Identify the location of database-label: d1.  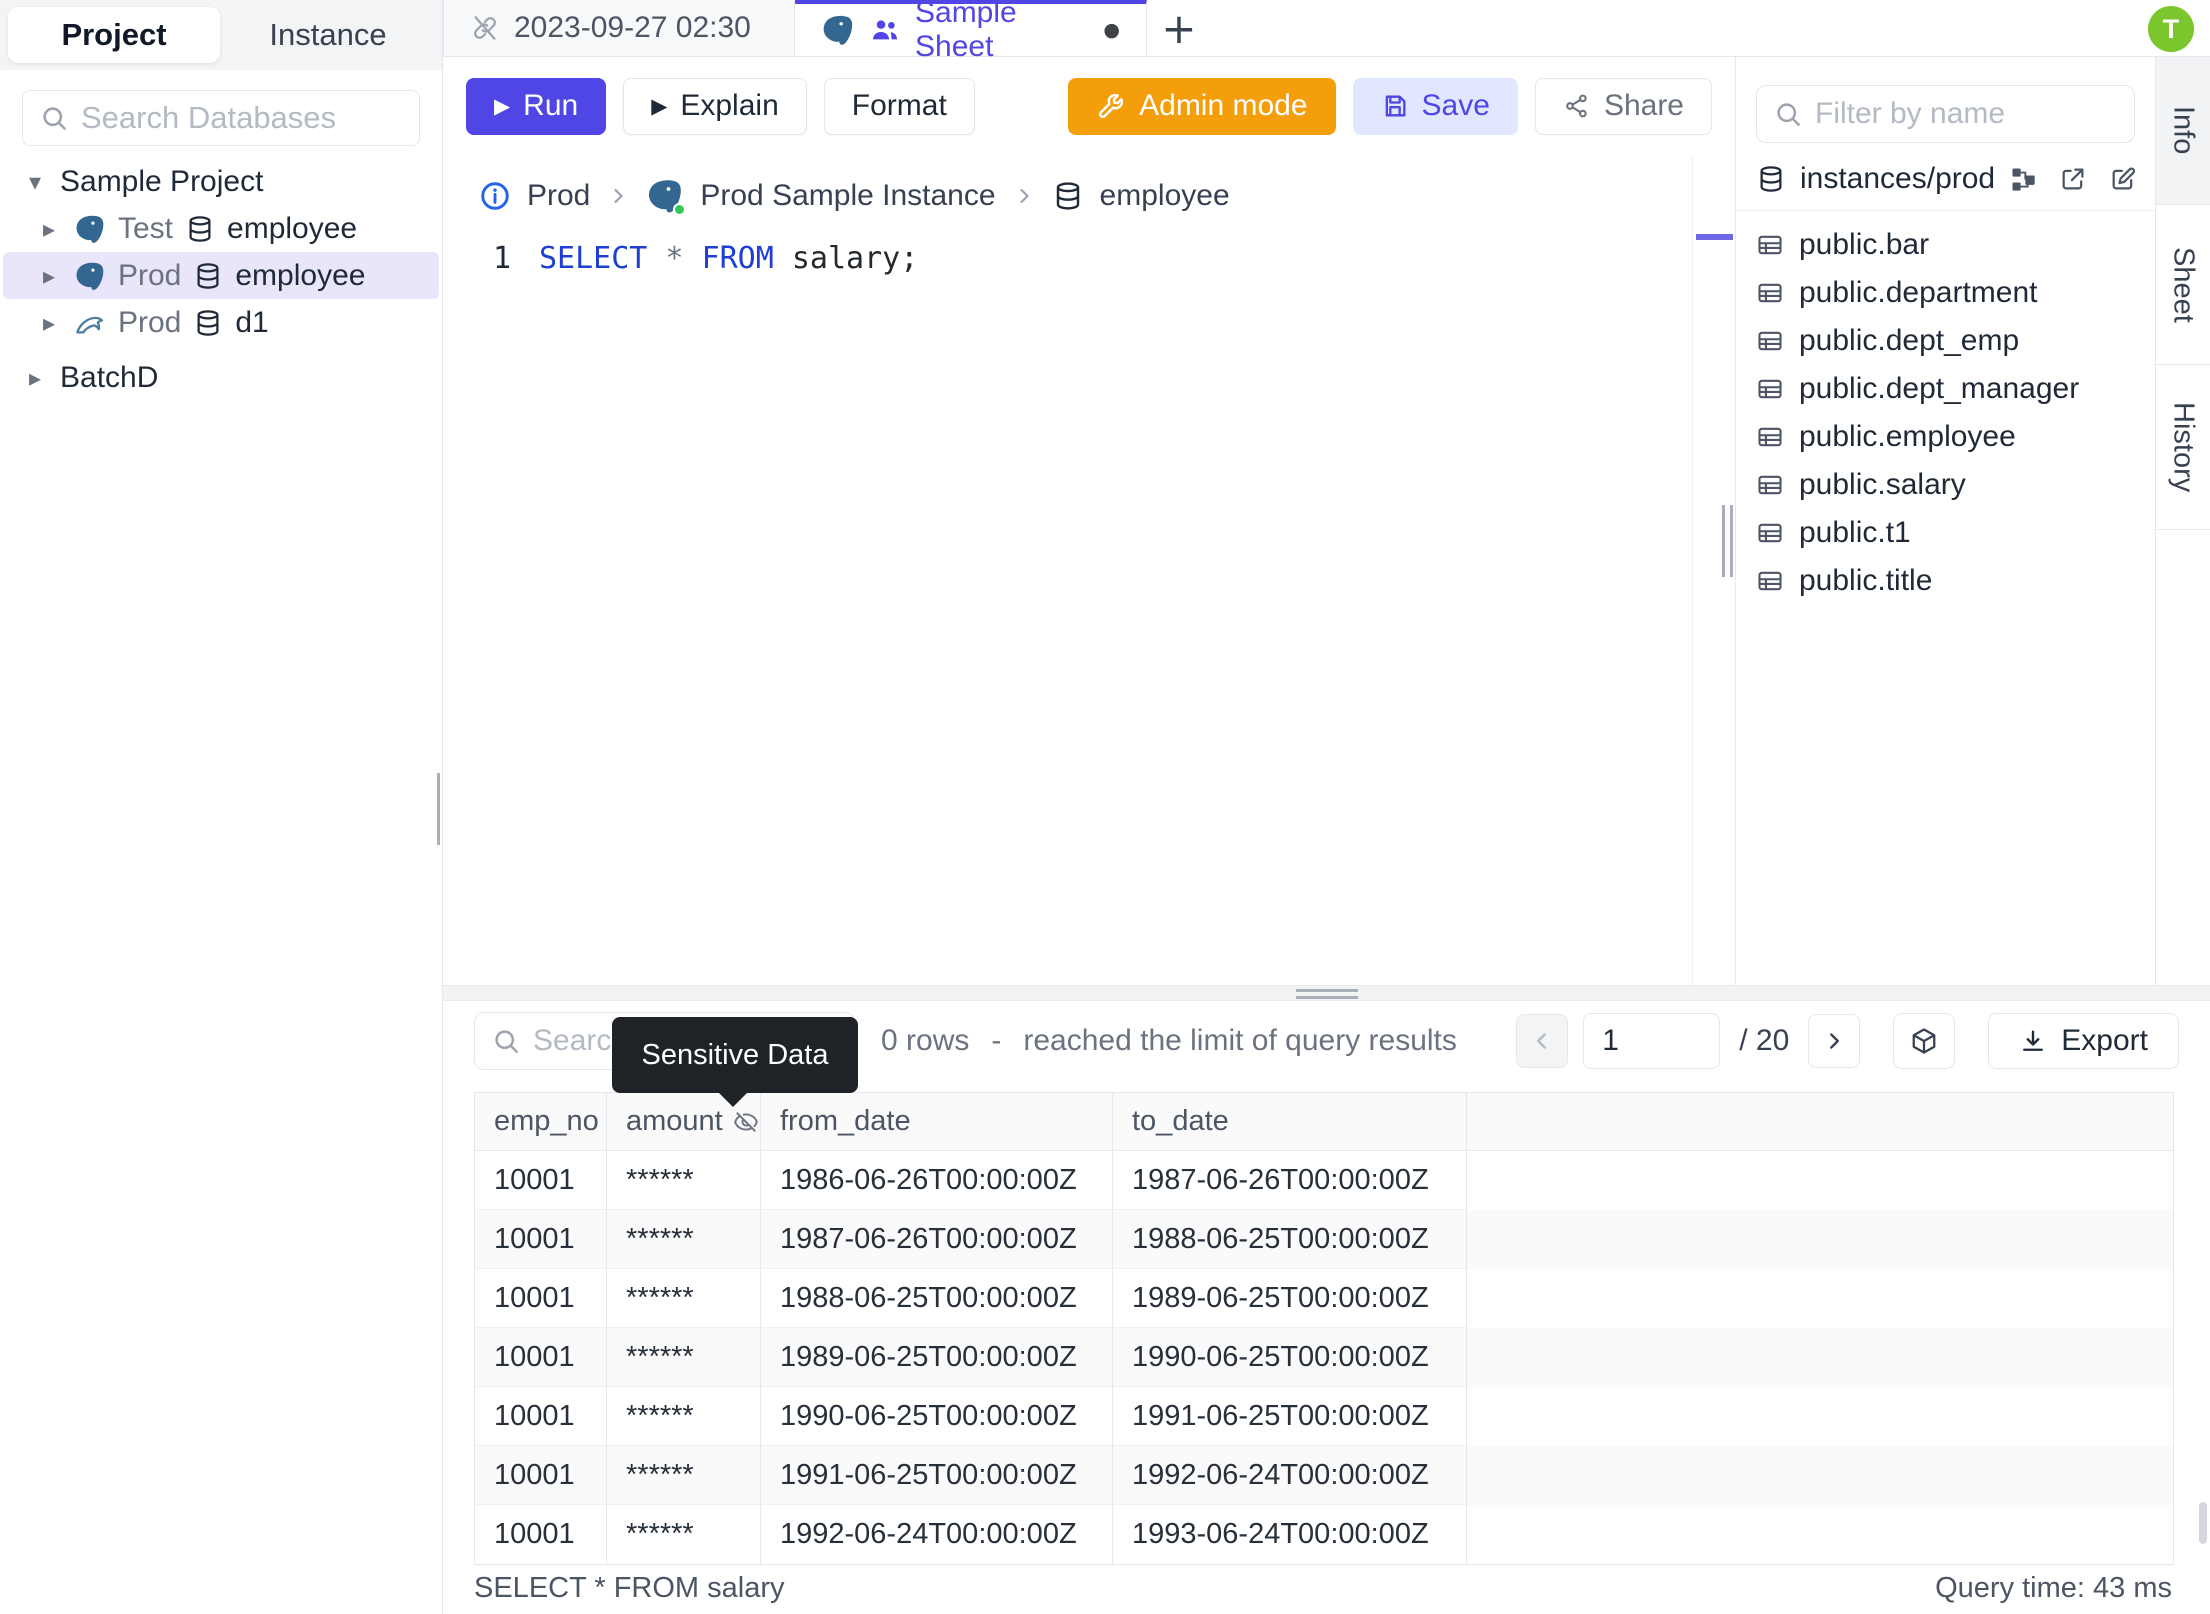
(252, 322).